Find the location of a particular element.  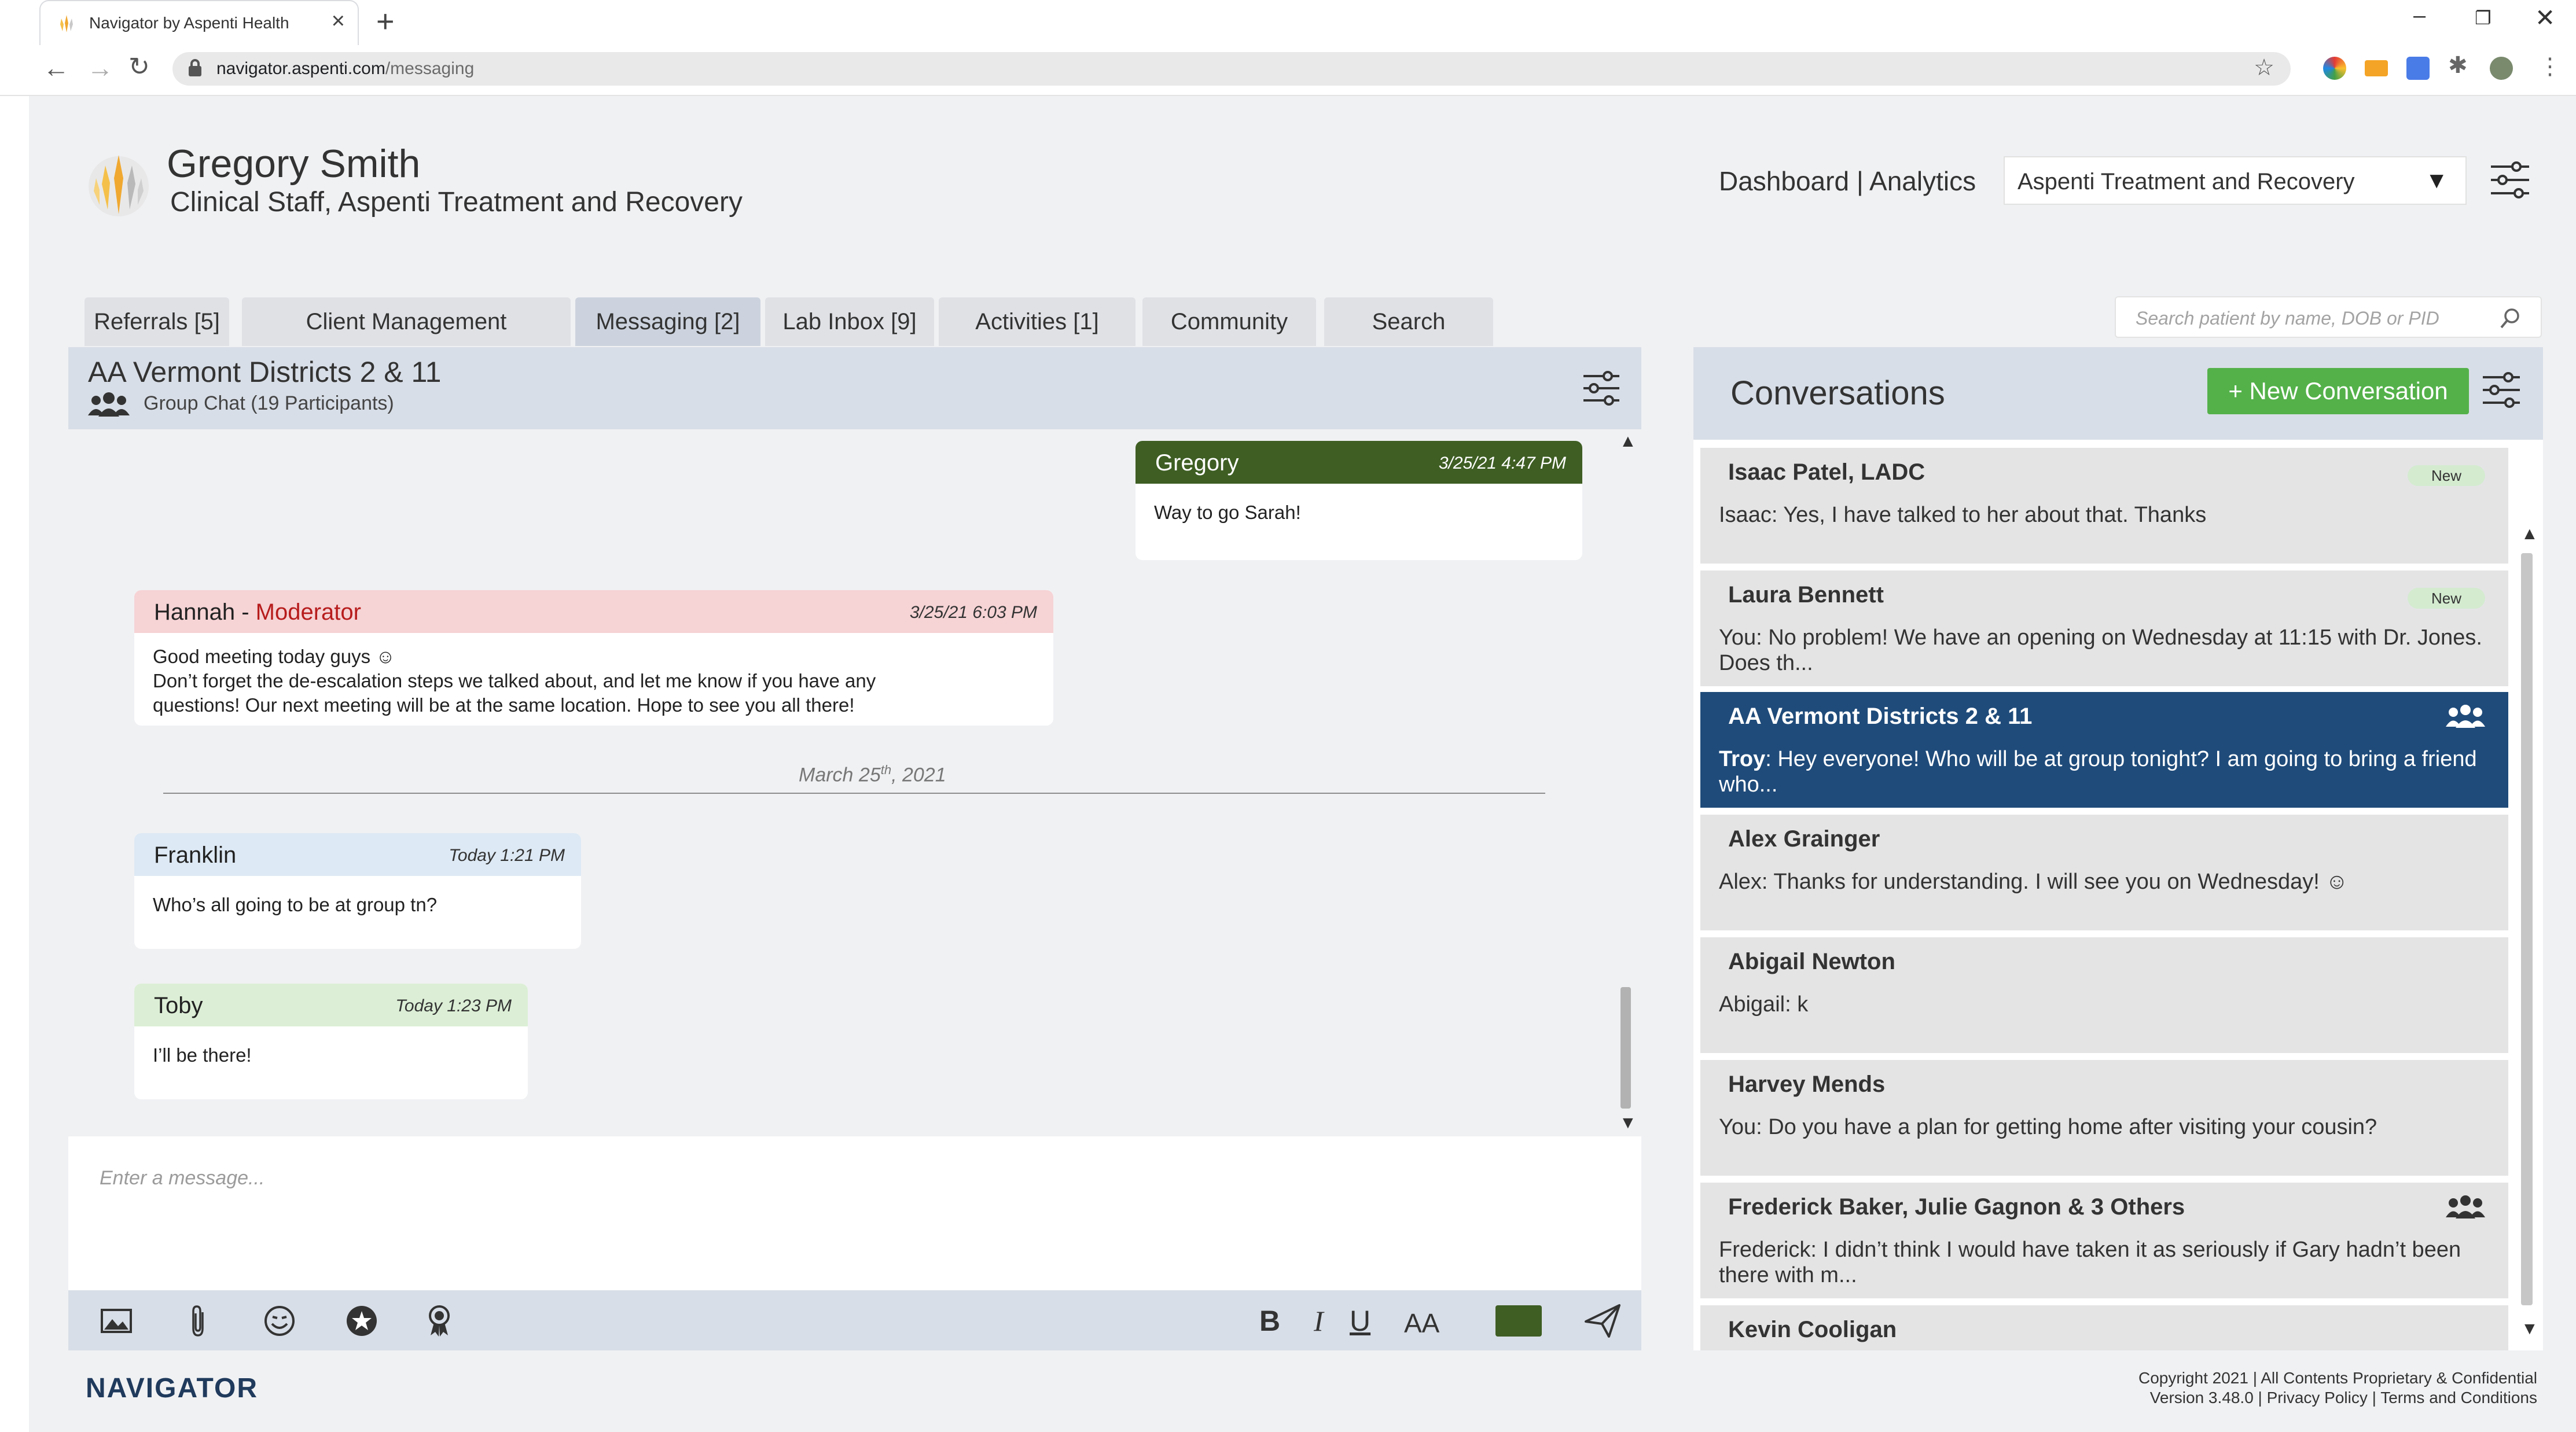

conversations-filter-sliders-icon is located at coordinates (2501, 390).